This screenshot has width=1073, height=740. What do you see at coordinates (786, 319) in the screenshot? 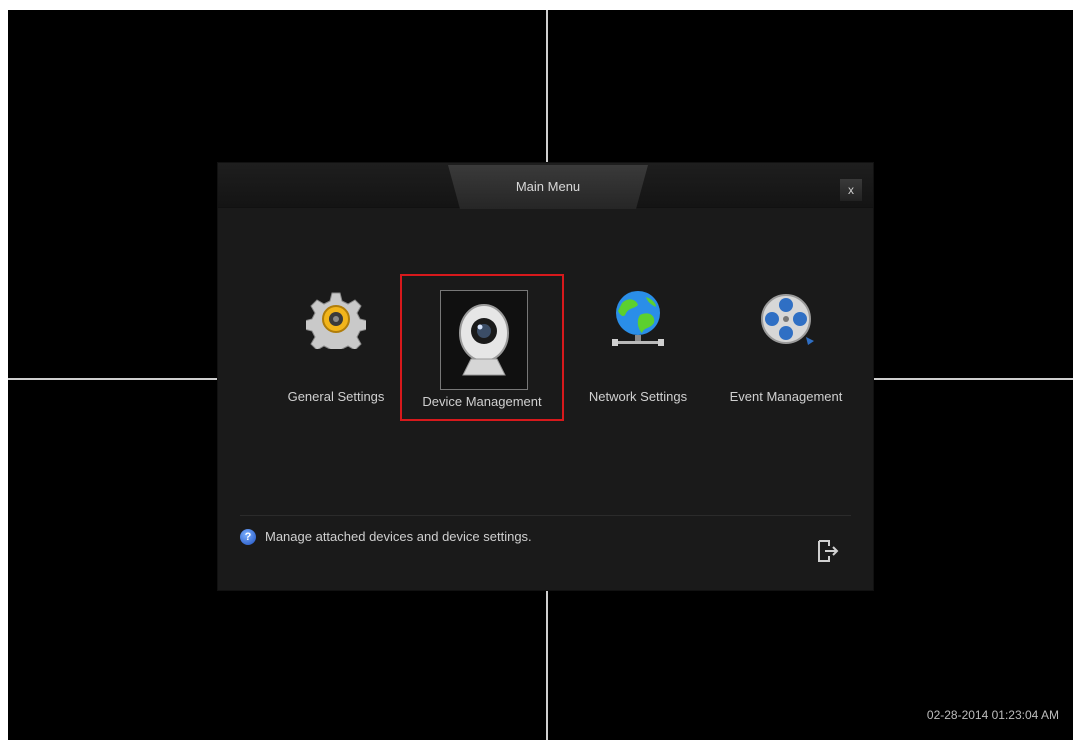
I see `film-reel-icon` at bounding box center [786, 319].